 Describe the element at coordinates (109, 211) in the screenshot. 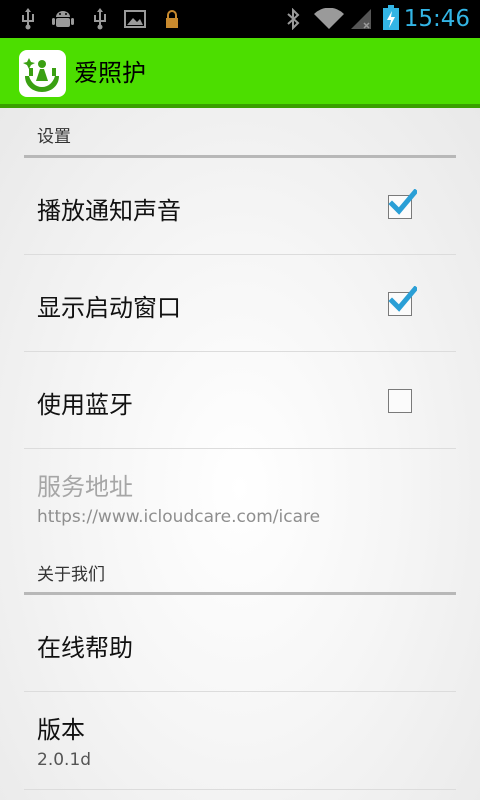

I see `pref-title: 播放通知声音` at that location.